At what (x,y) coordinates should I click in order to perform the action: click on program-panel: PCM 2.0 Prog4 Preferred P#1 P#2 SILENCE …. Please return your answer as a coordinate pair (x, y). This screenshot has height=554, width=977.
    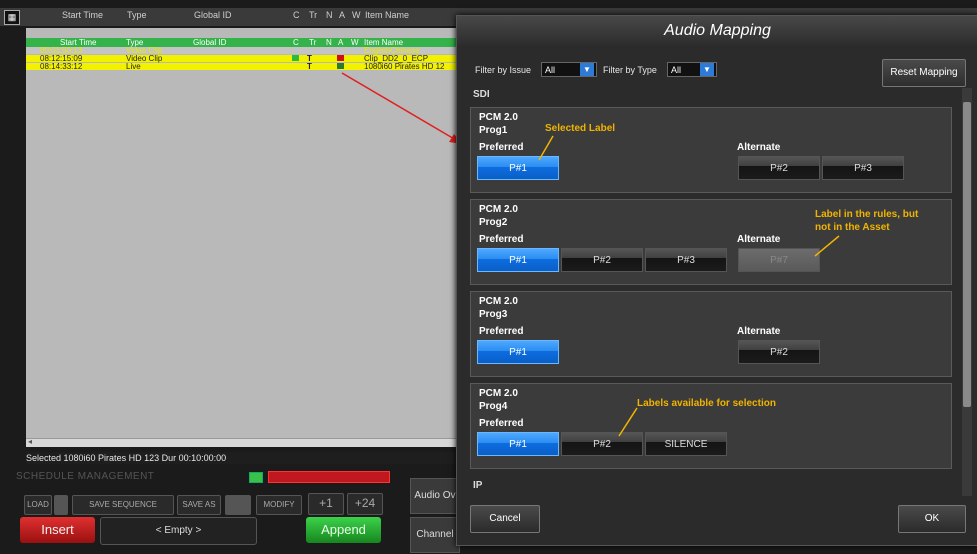
    Looking at the image, I should click on (711, 426).